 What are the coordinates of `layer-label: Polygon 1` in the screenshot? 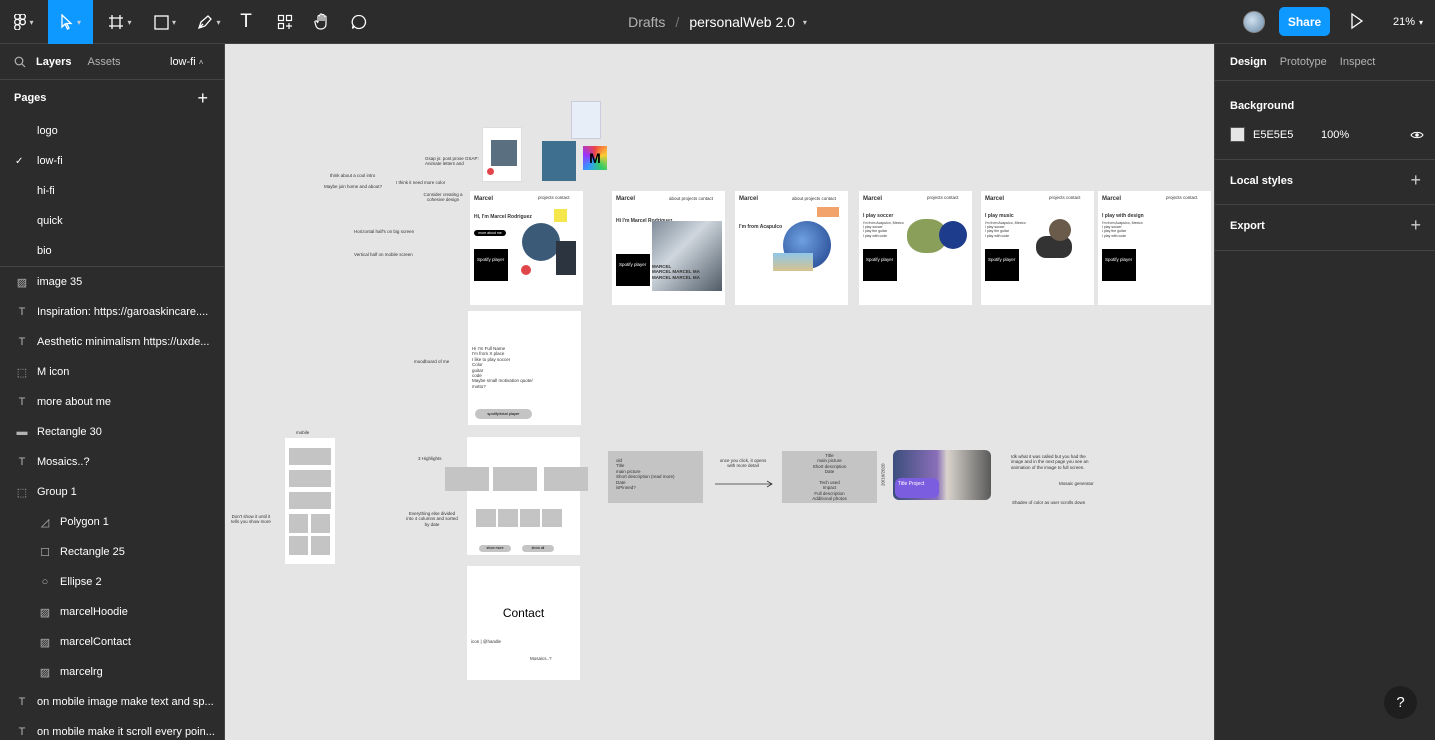 It's located at (84, 522).